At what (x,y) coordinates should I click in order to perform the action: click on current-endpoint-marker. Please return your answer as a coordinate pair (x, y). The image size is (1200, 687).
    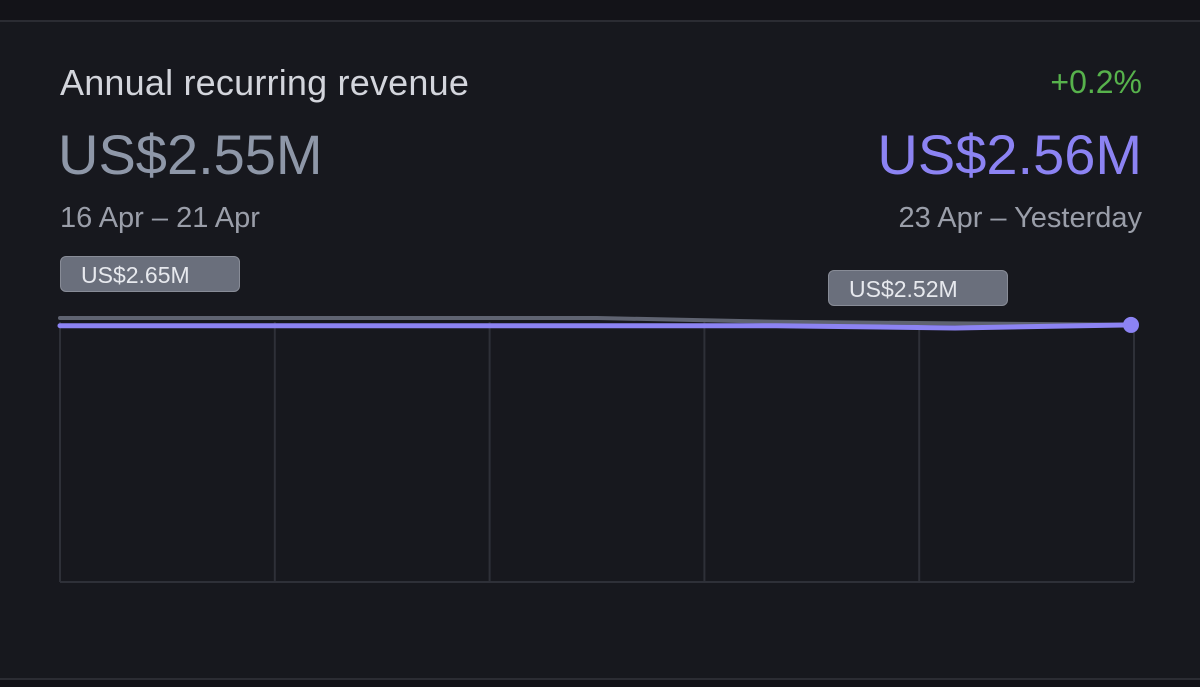
    Looking at the image, I should click on (1131, 324).